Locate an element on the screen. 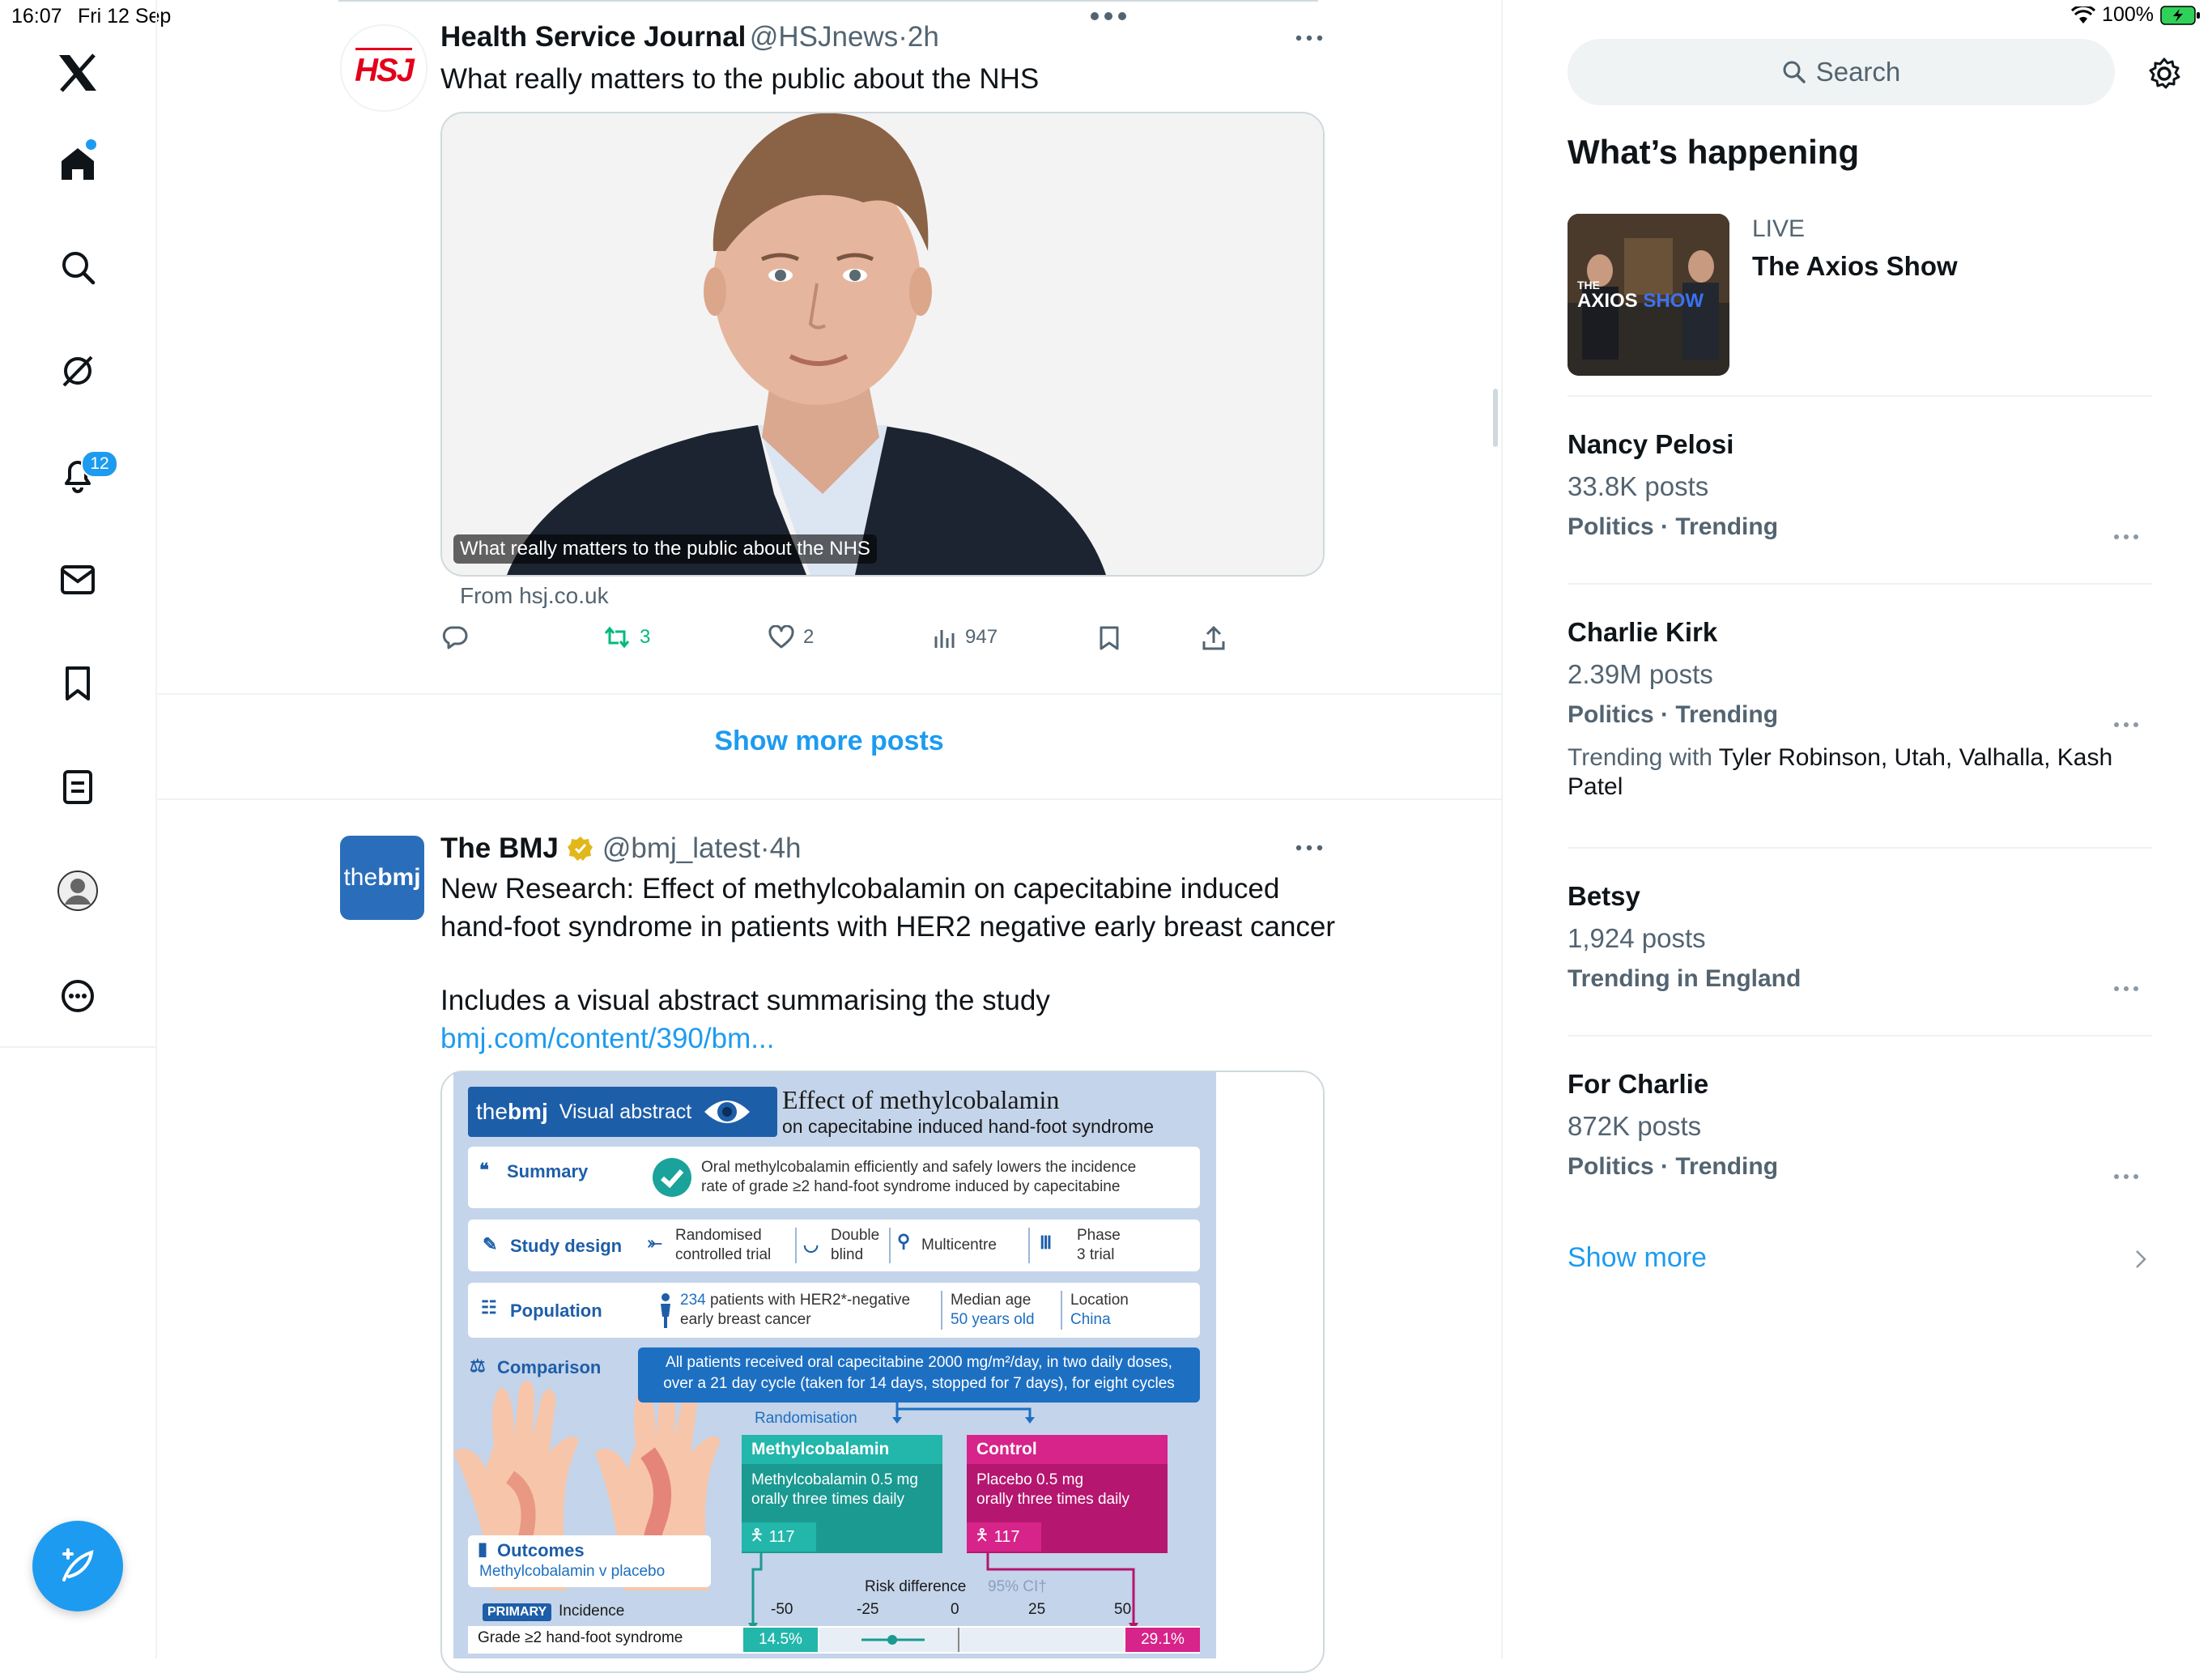  trend-name: For Charlie is located at coordinates (1639, 1084).